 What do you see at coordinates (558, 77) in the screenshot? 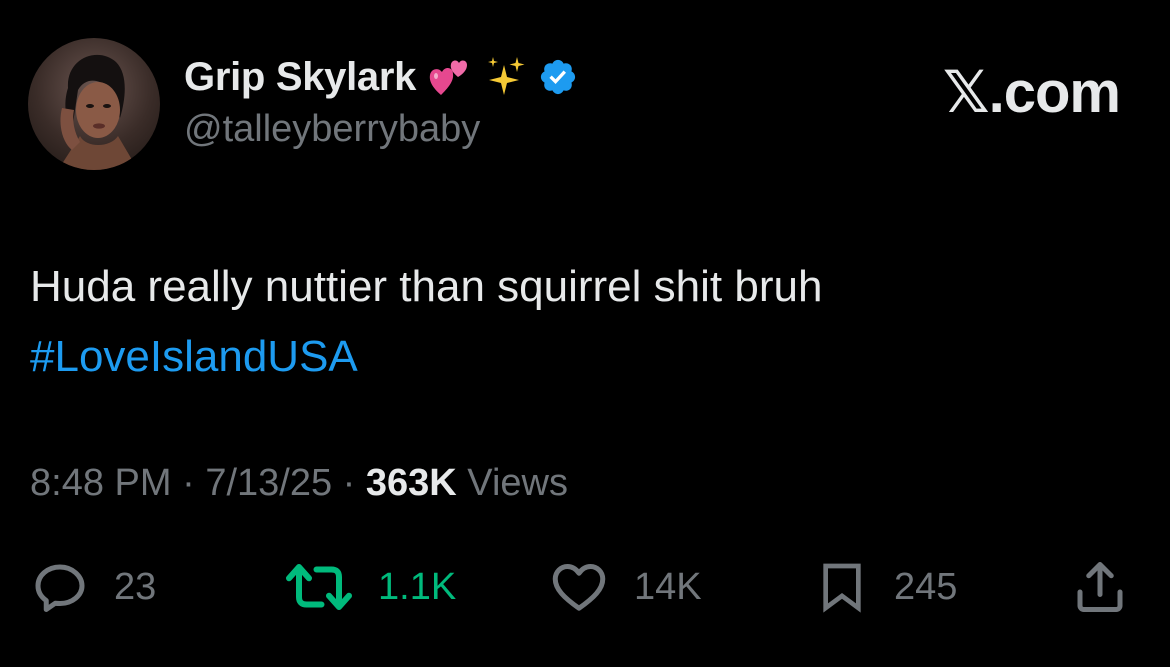
I see `verified-badge-icon` at bounding box center [558, 77].